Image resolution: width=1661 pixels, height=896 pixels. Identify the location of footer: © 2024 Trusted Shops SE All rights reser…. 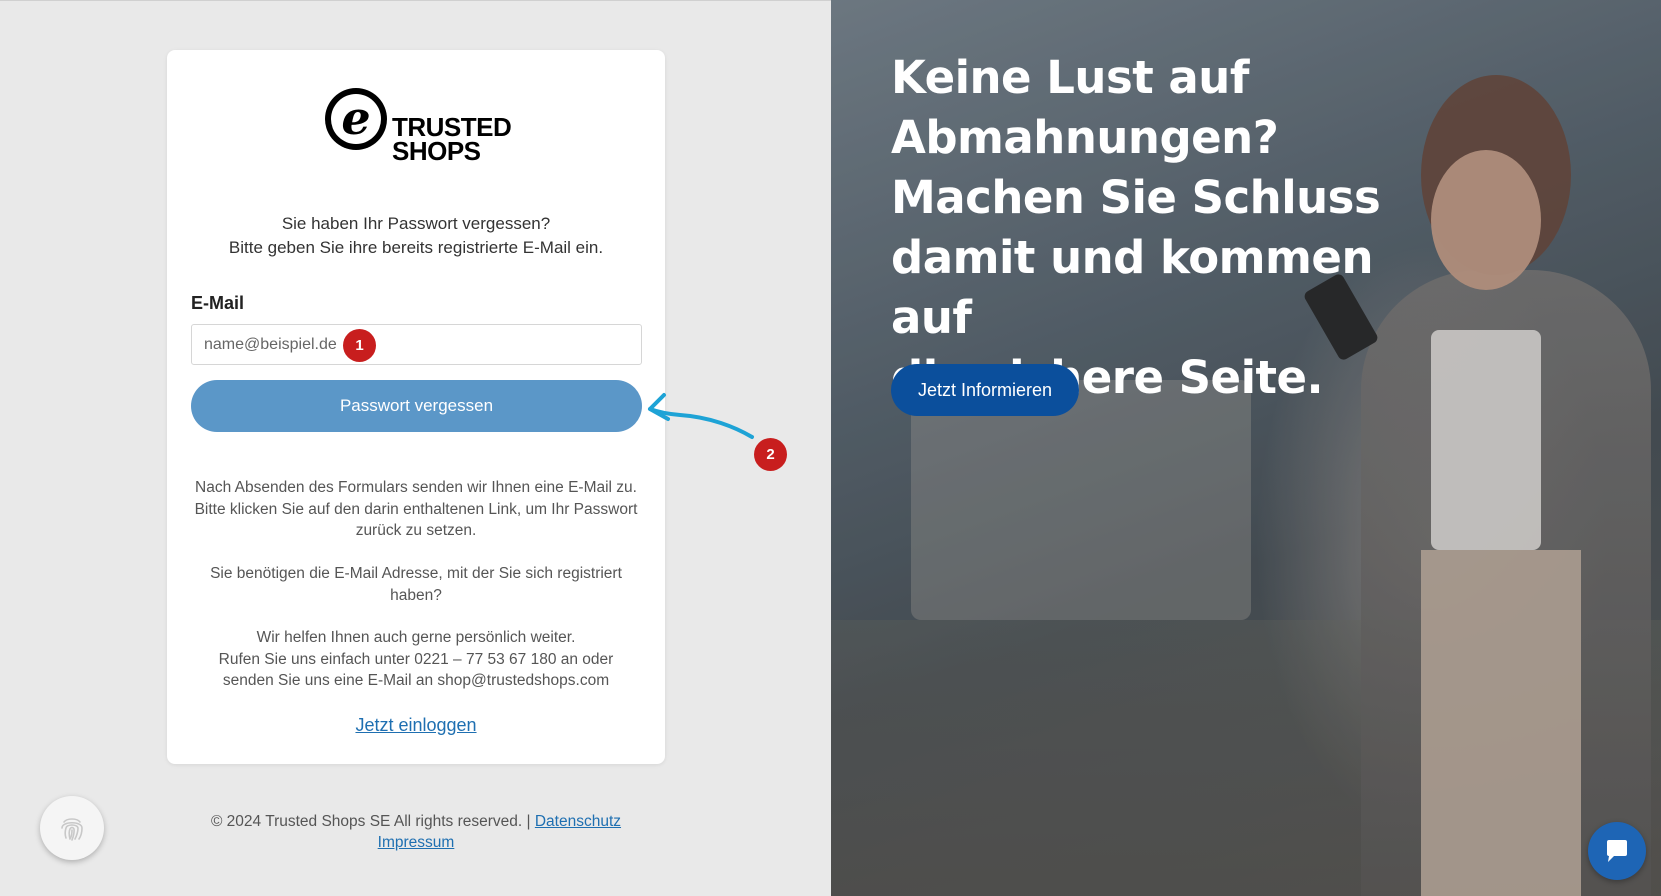
(416, 832).